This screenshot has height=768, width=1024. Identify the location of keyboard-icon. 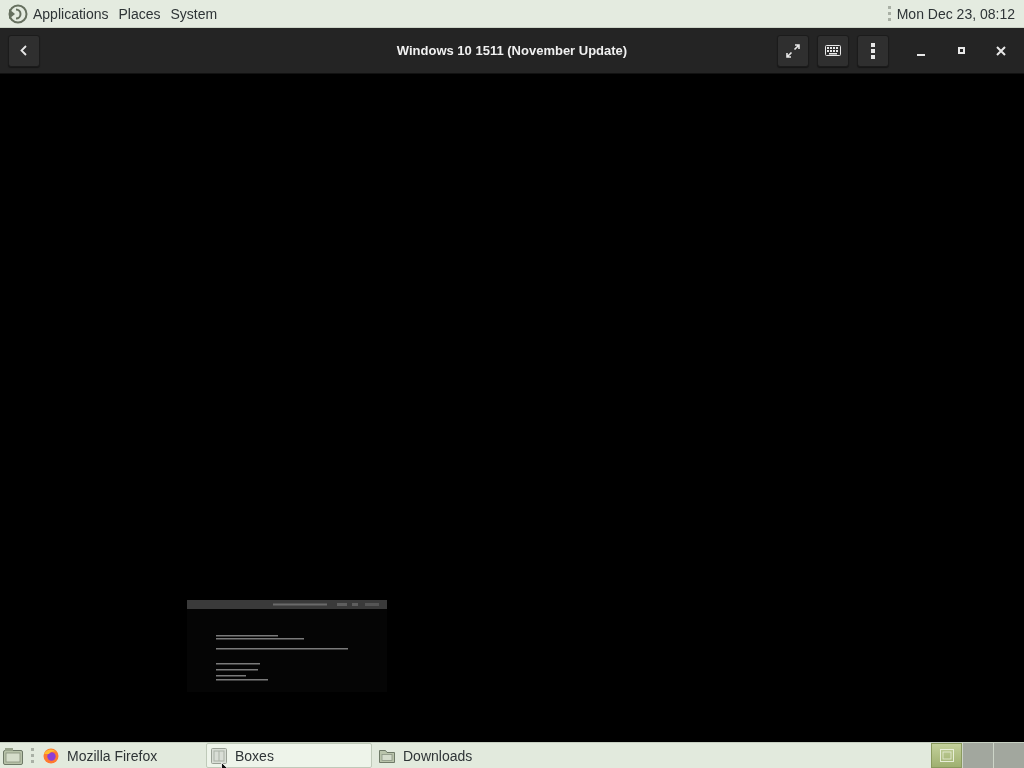
(833, 50).